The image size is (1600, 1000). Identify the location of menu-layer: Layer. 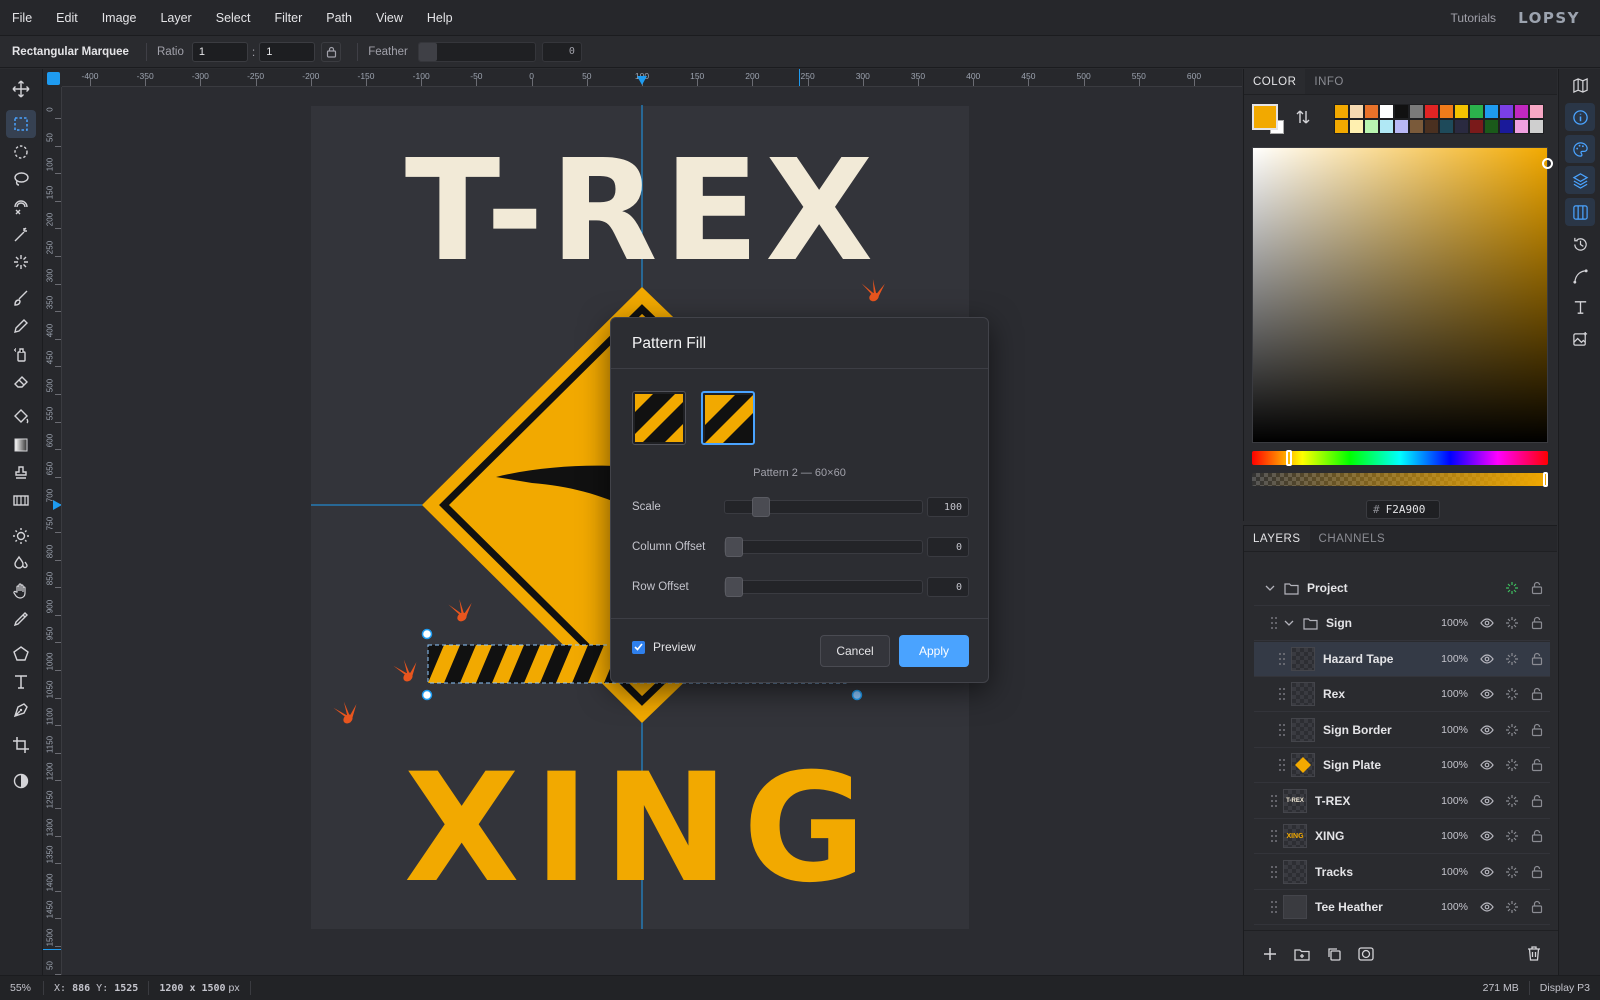
(175, 18).